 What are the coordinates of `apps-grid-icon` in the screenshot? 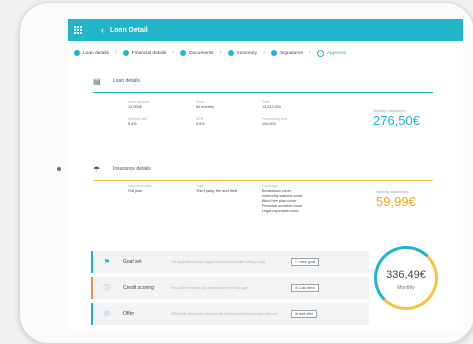 It's located at (78, 30).